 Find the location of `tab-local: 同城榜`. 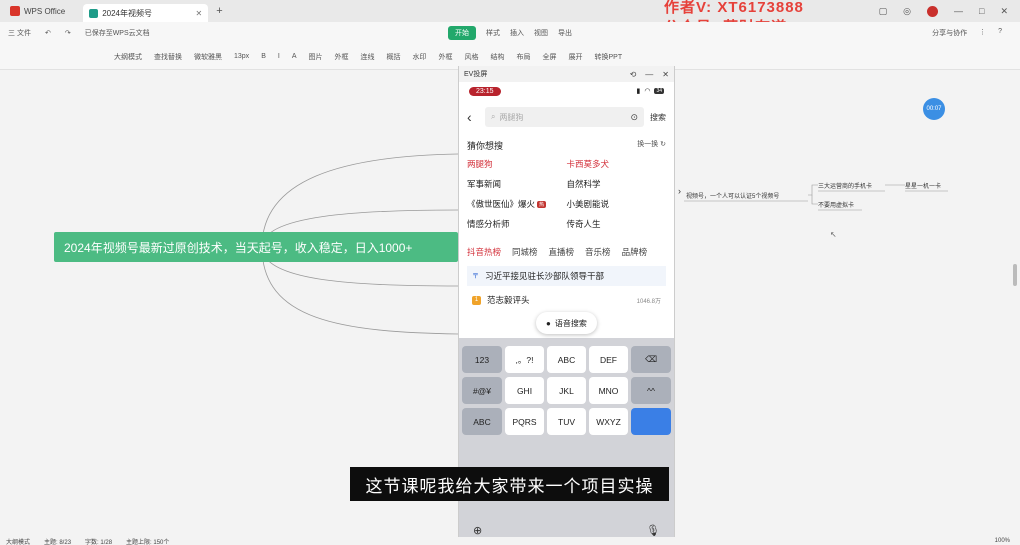

tab-local: 同城榜 is located at coordinates (525, 252).